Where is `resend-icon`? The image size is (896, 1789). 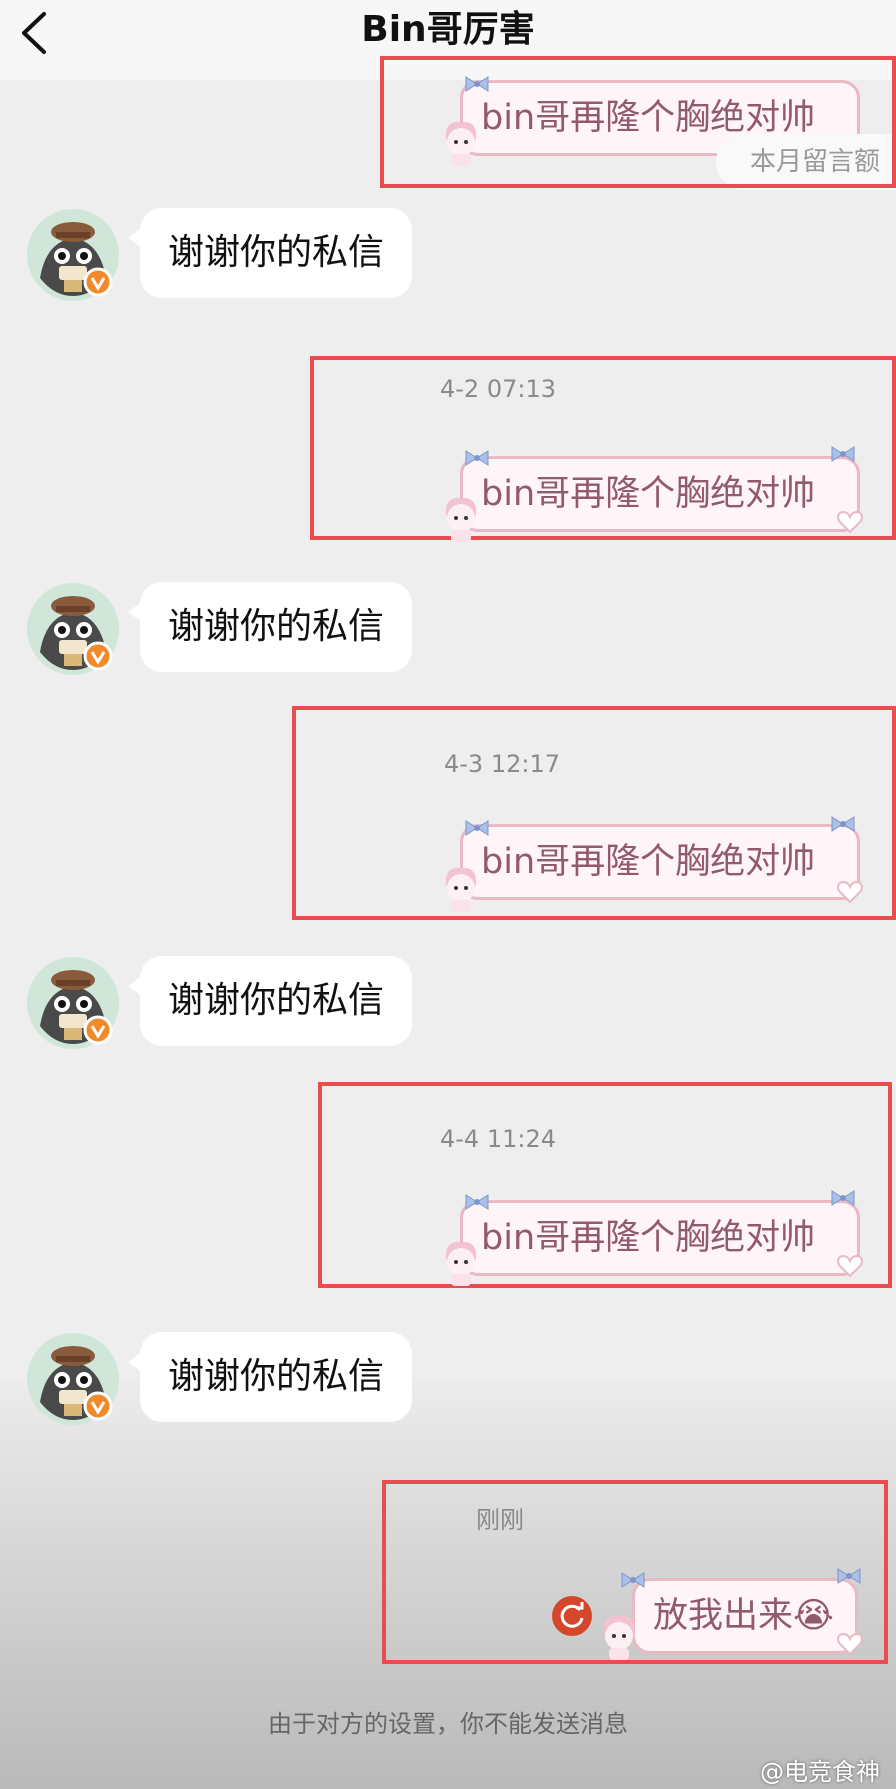 resend-icon is located at coordinates (572, 1616).